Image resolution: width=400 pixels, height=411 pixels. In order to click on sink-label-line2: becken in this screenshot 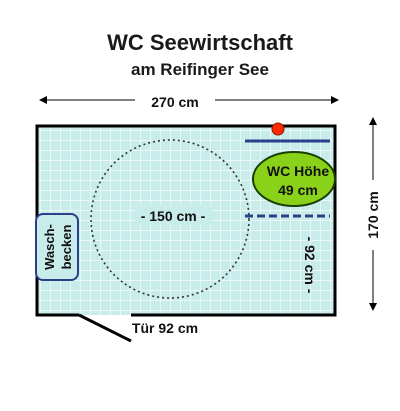, I will do `click(66, 247)`.